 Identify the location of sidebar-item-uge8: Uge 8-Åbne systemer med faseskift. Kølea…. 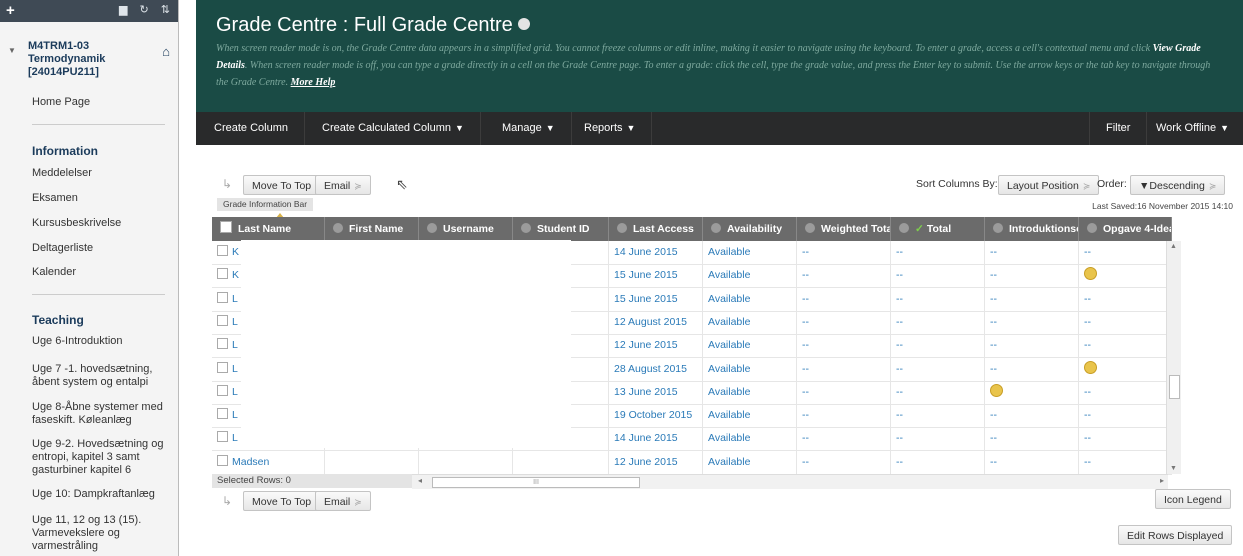
(102, 414).